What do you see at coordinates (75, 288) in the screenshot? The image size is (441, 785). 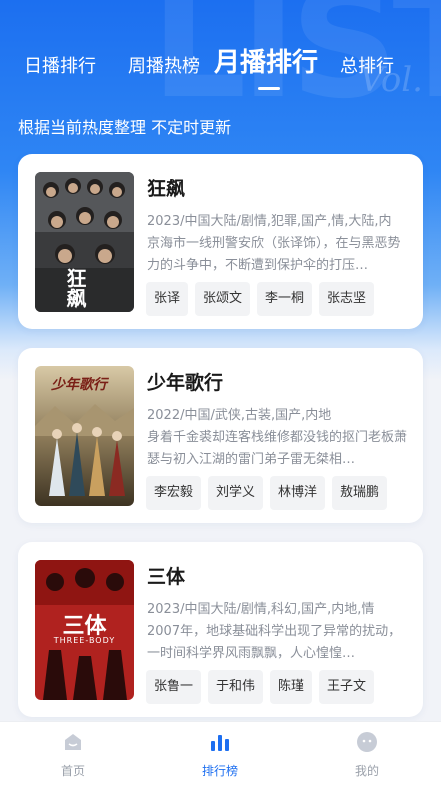 I see `poster-title-text: 狂飙` at bounding box center [75, 288].